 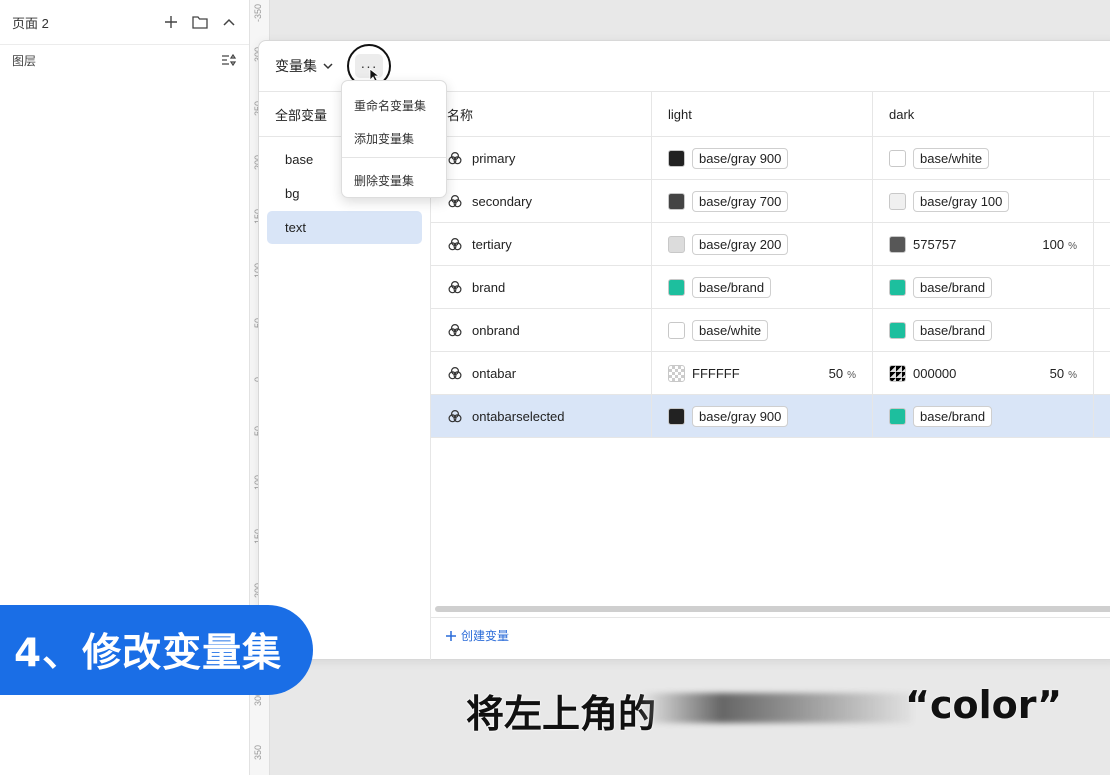 What do you see at coordinates (394, 138) in the screenshot?
I see `menu-add-collection: 添加变量集` at bounding box center [394, 138].